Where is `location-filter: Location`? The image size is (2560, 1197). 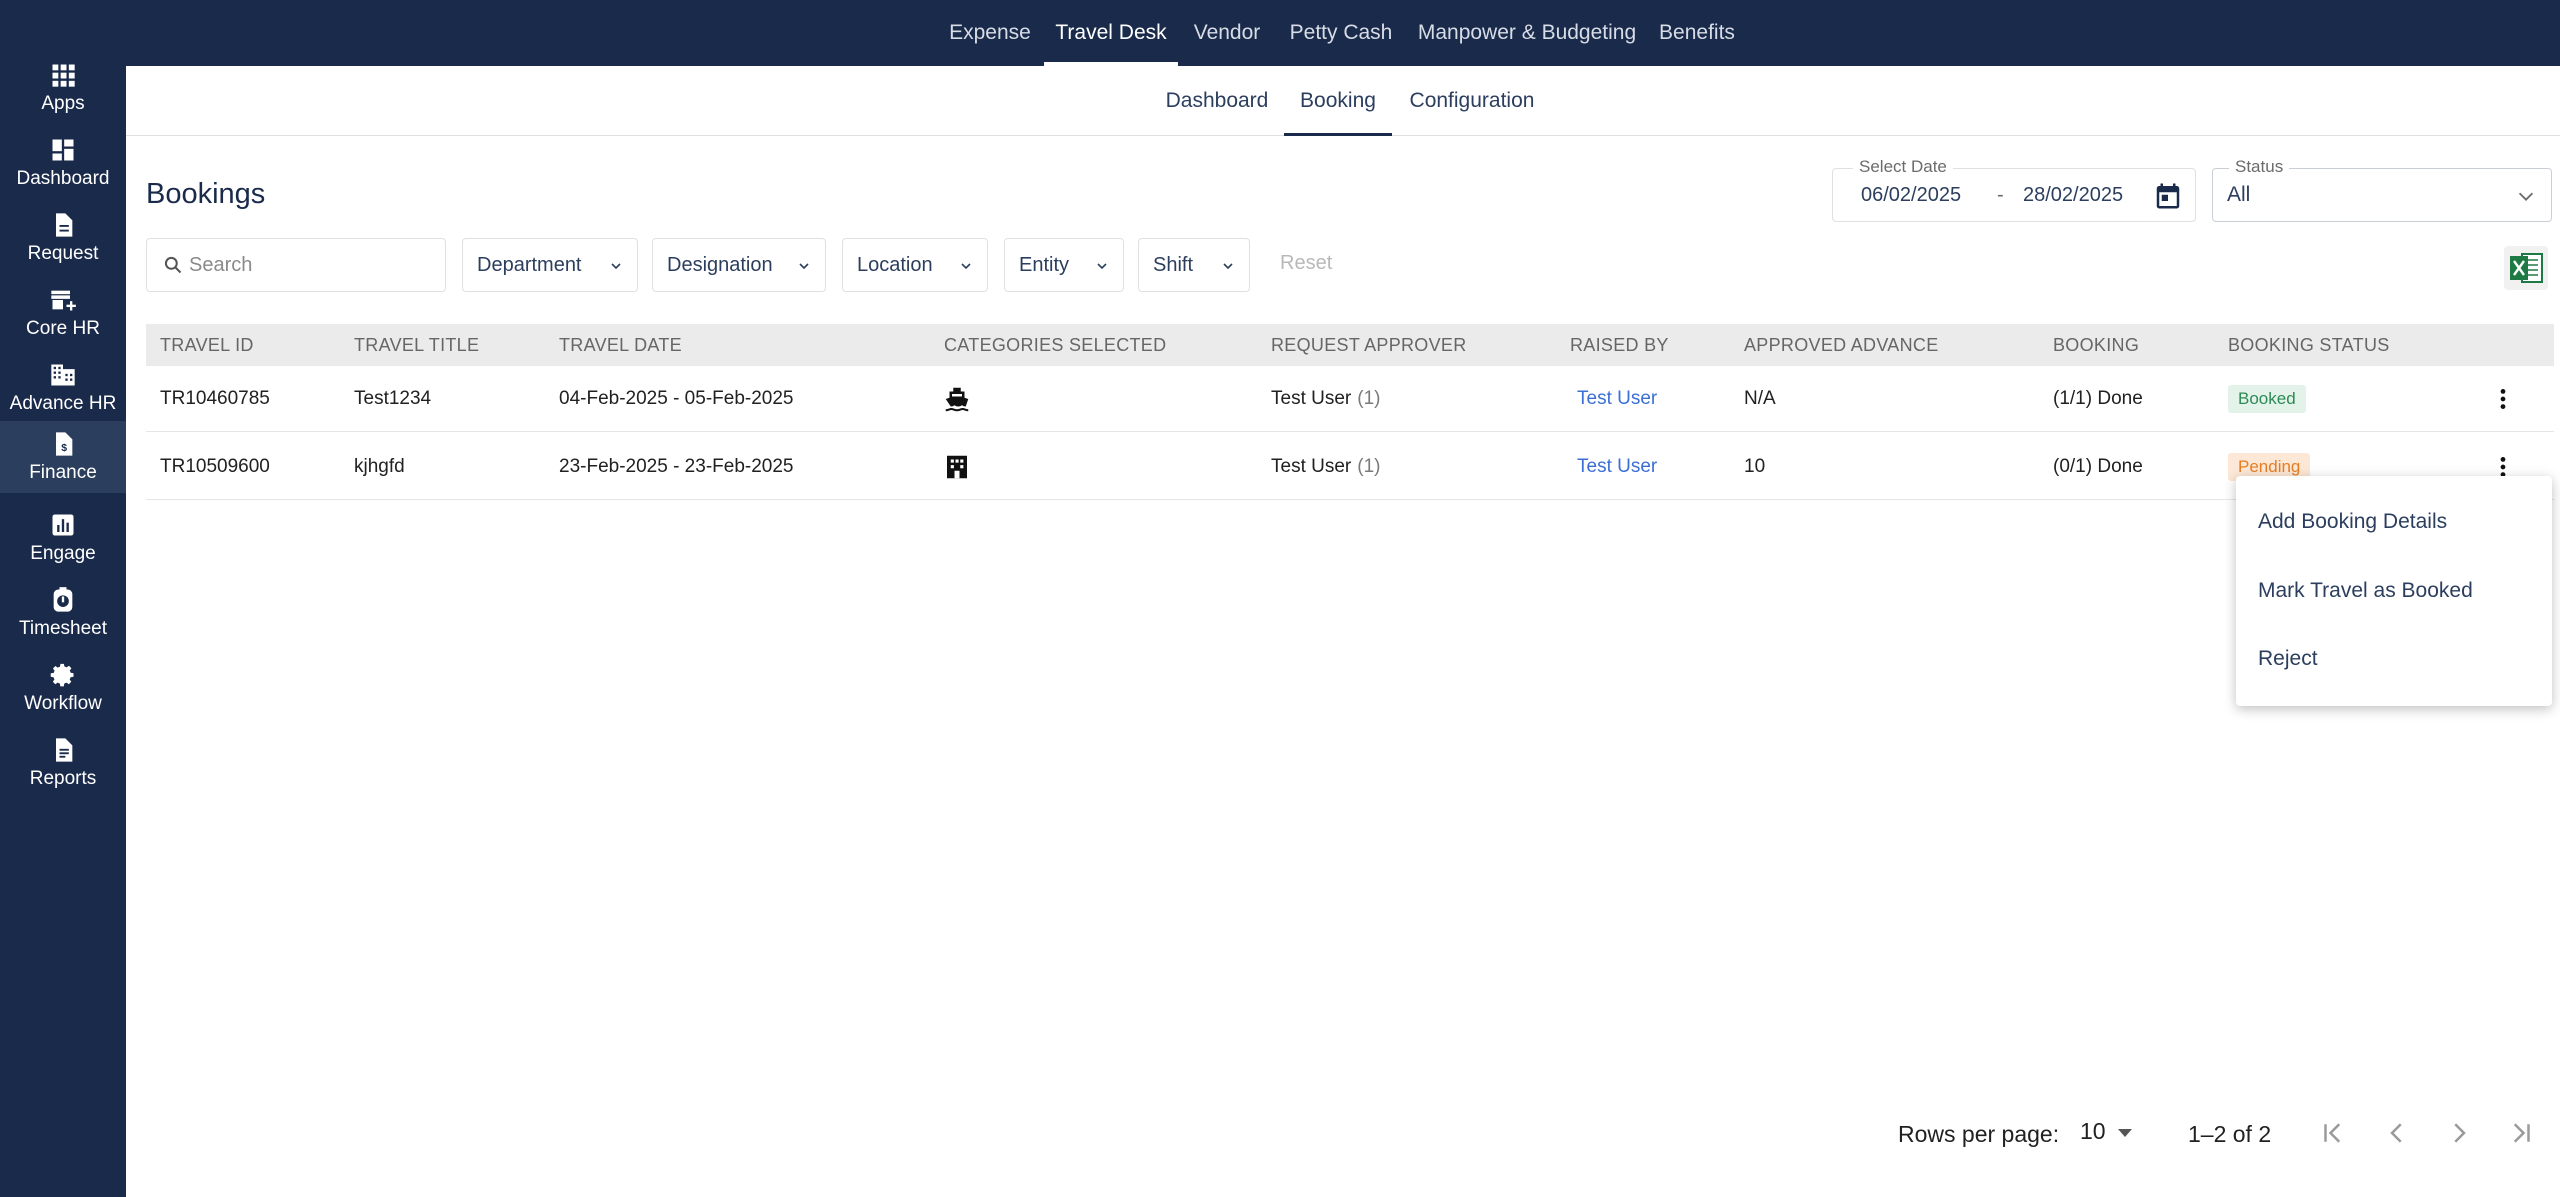
location-filter: Location is located at coordinates (915, 265).